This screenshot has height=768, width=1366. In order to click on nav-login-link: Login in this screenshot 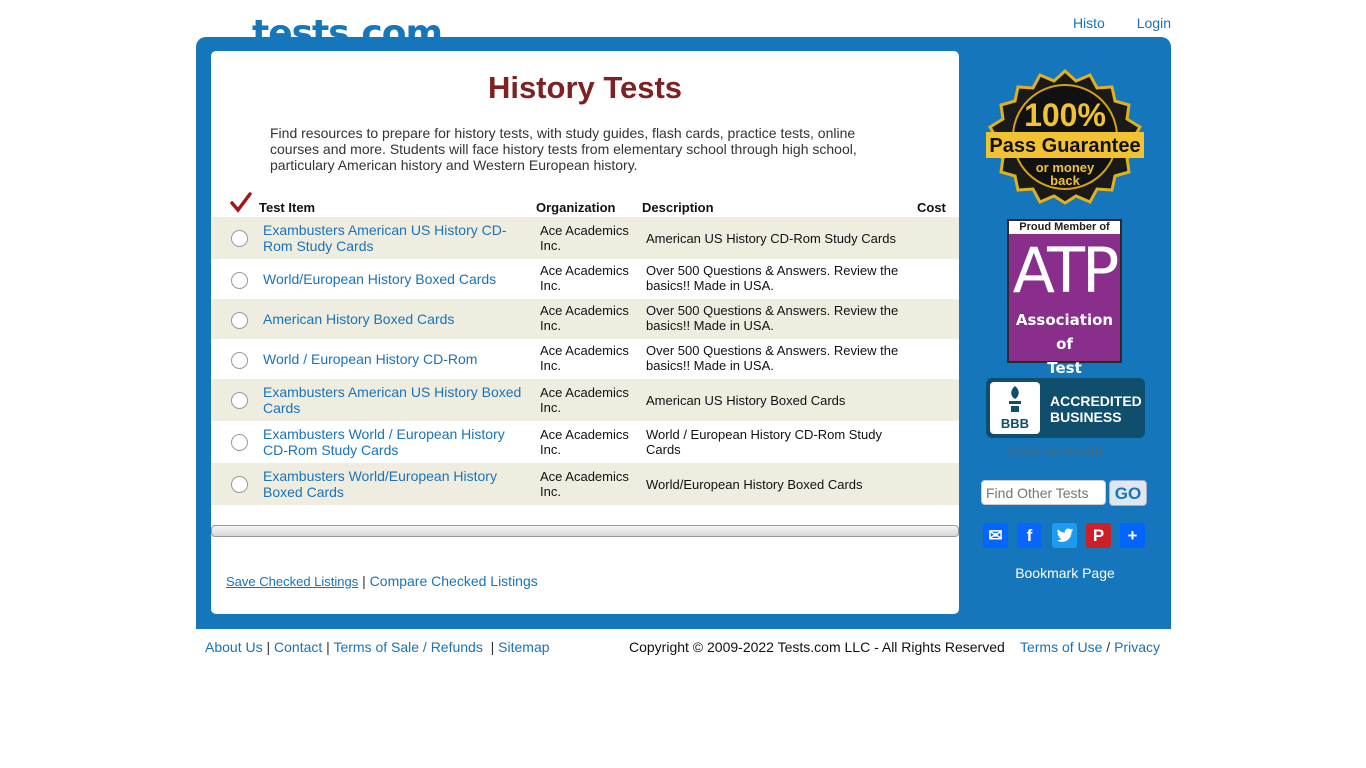, I will do `click(1154, 23)`.